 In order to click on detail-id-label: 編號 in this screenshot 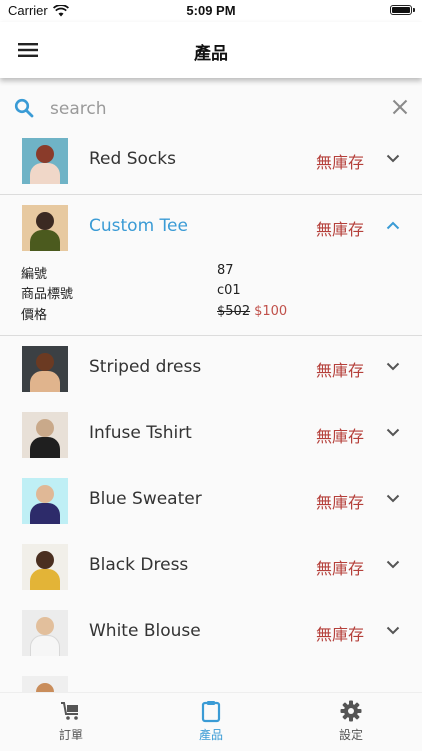, I will do `click(34, 274)`.